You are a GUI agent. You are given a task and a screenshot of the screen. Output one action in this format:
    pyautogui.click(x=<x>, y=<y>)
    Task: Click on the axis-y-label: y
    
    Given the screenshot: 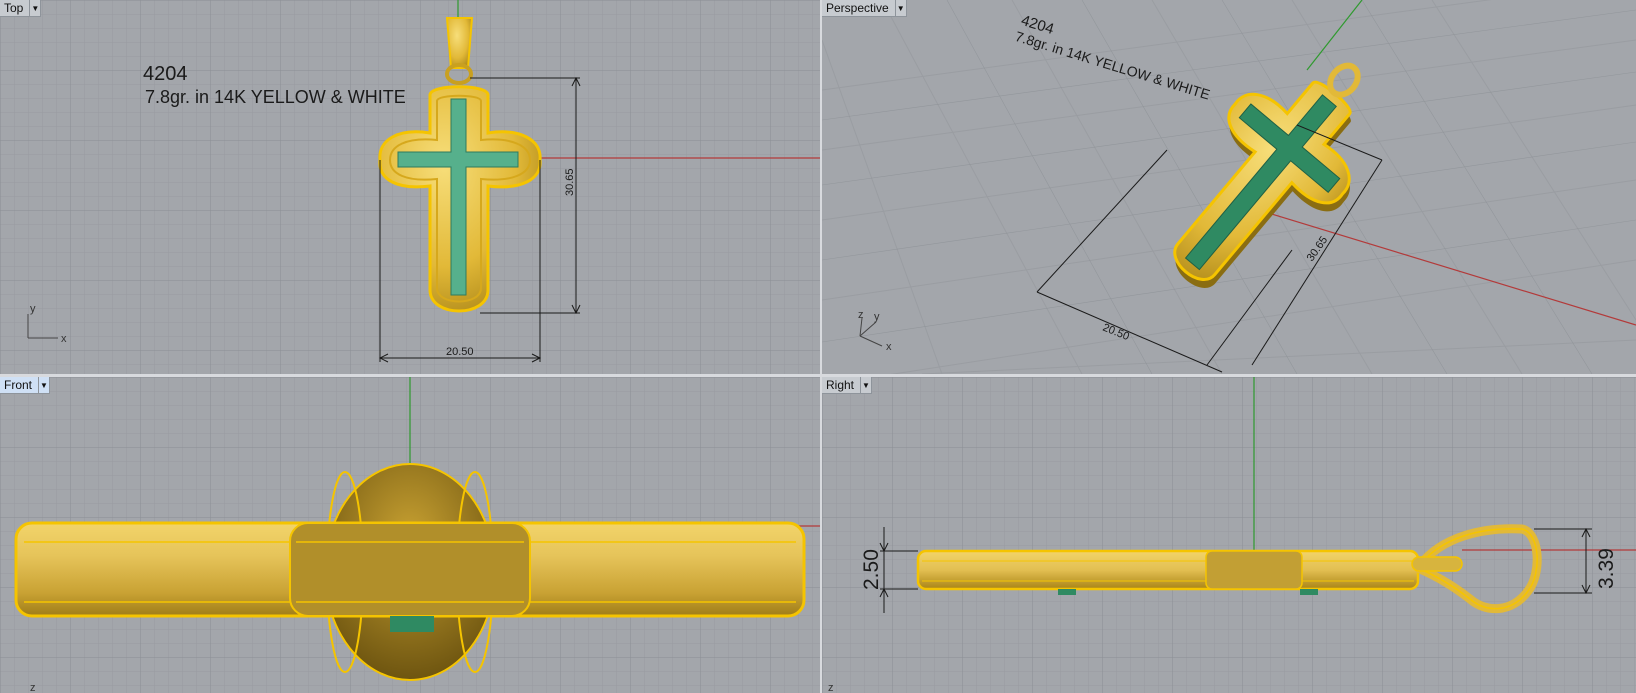 What is the action you would take?
    pyautogui.click(x=33, y=309)
    